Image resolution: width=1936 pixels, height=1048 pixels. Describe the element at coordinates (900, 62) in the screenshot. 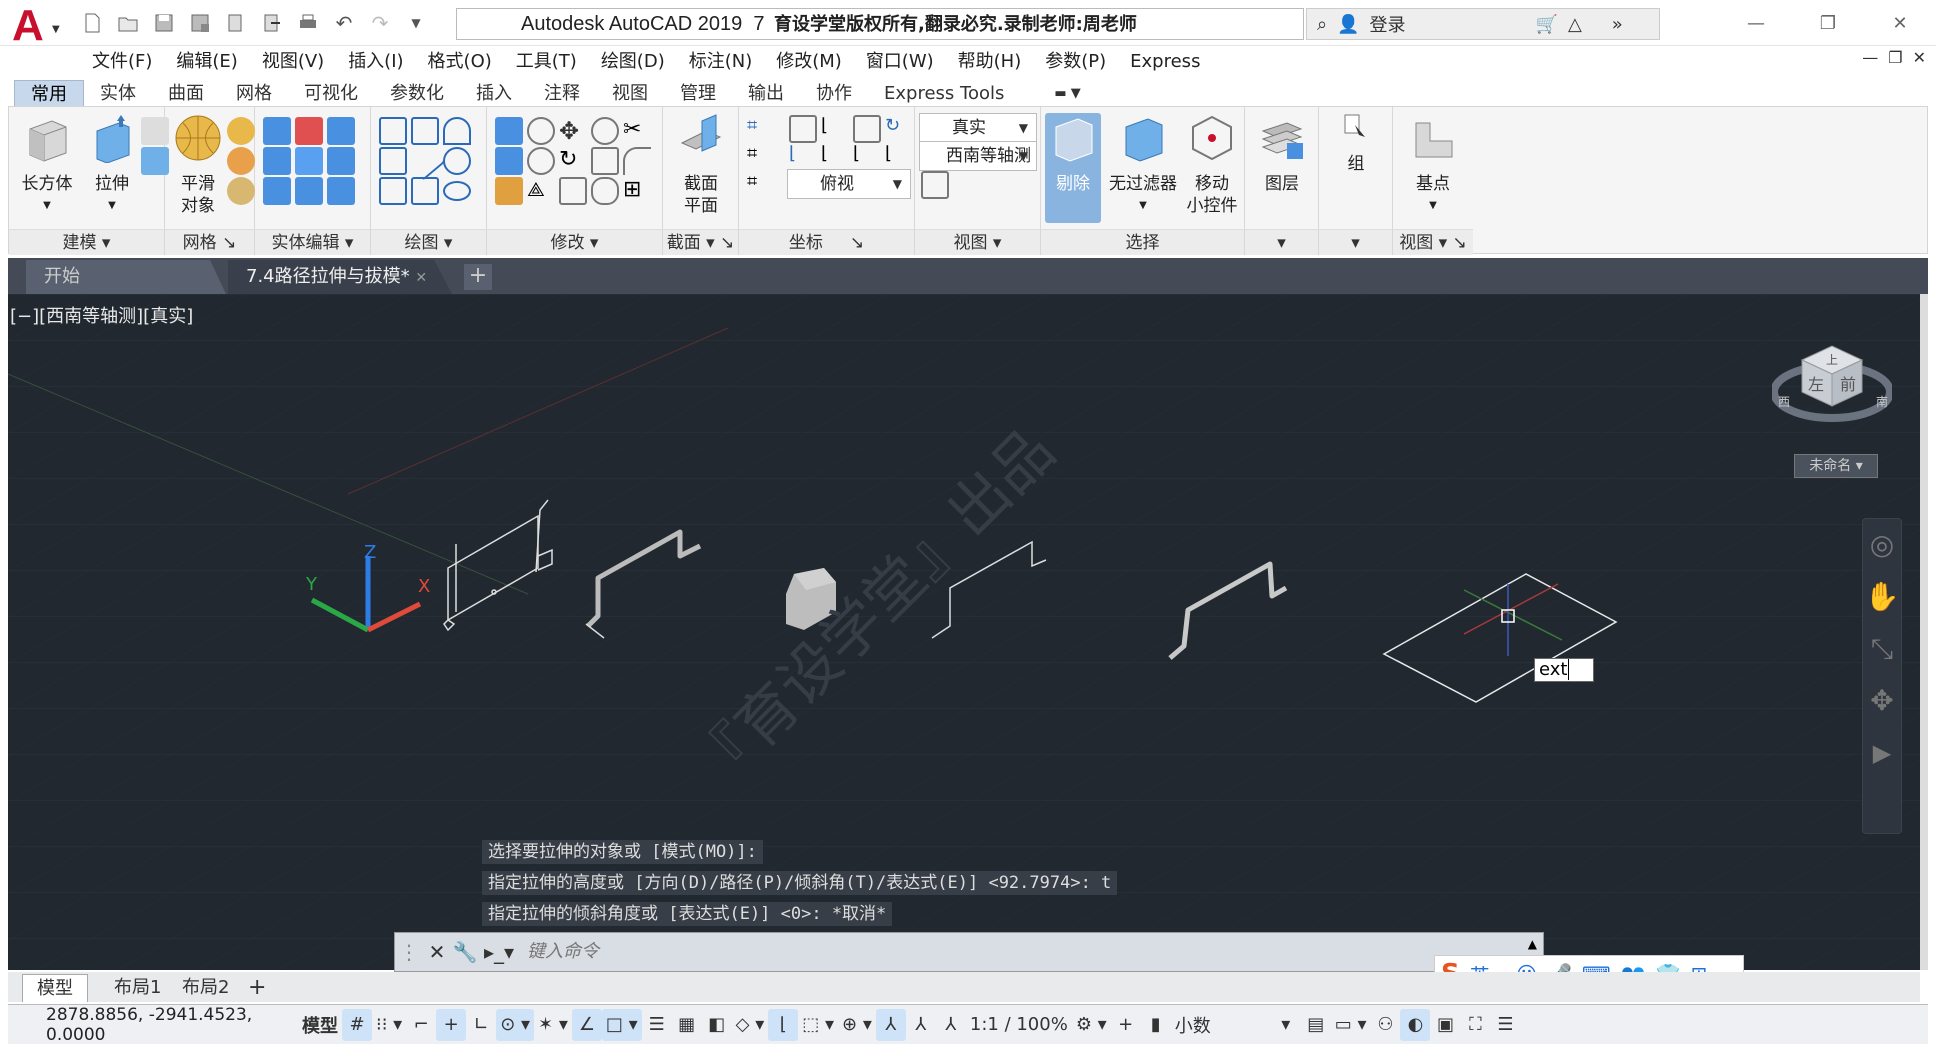

I see `menu-window: 窗口(W)` at that location.